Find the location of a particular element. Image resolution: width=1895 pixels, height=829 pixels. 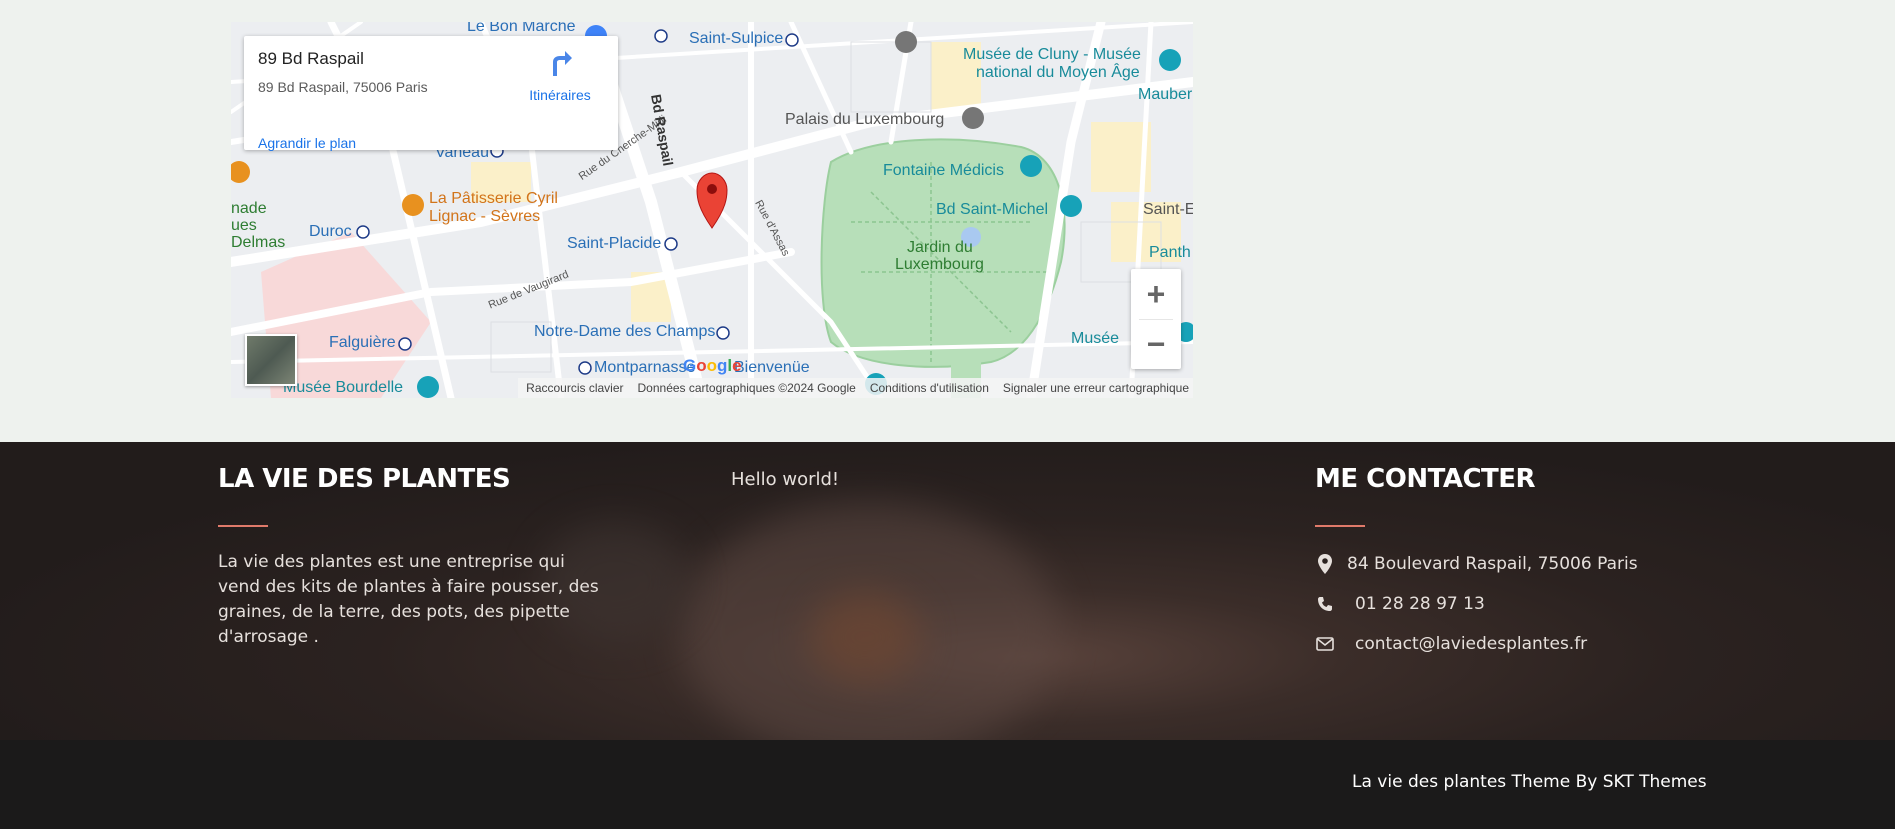

map-label-panth: Panth is located at coordinates (1170, 252).